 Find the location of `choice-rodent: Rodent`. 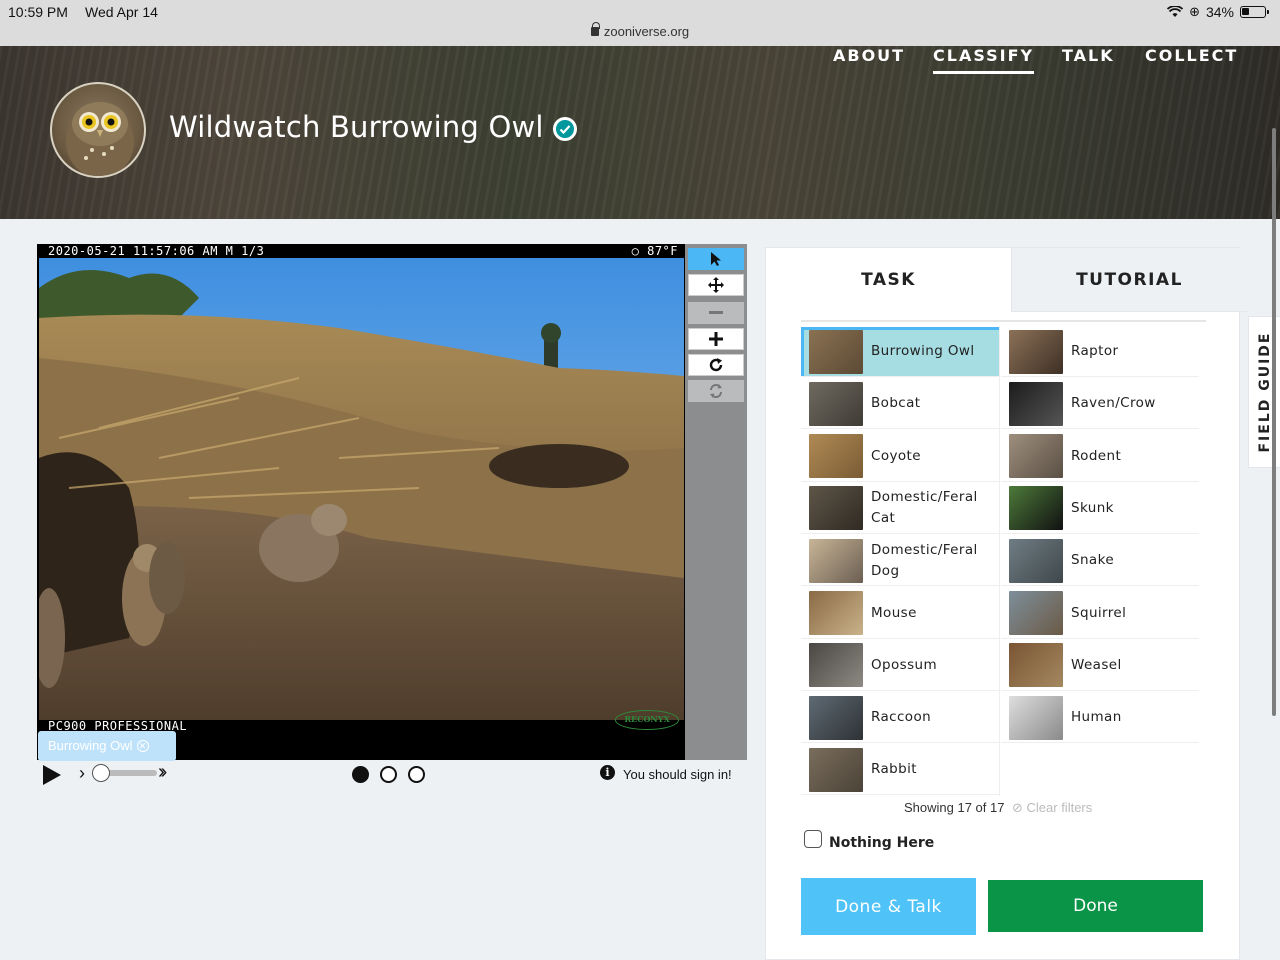

choice-rodent: Rodent is located at coordinates (1100, 457).